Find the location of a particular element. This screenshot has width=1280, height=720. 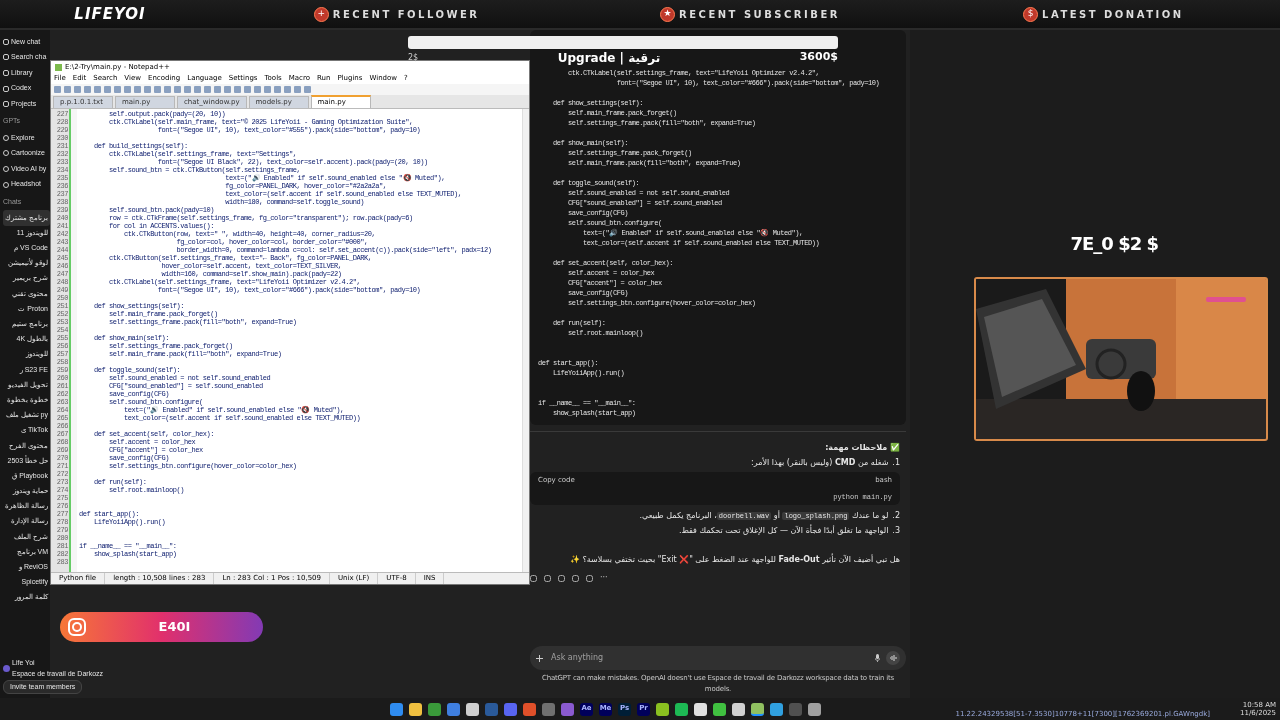

avatar-icon is located at coordinates (6, 669).